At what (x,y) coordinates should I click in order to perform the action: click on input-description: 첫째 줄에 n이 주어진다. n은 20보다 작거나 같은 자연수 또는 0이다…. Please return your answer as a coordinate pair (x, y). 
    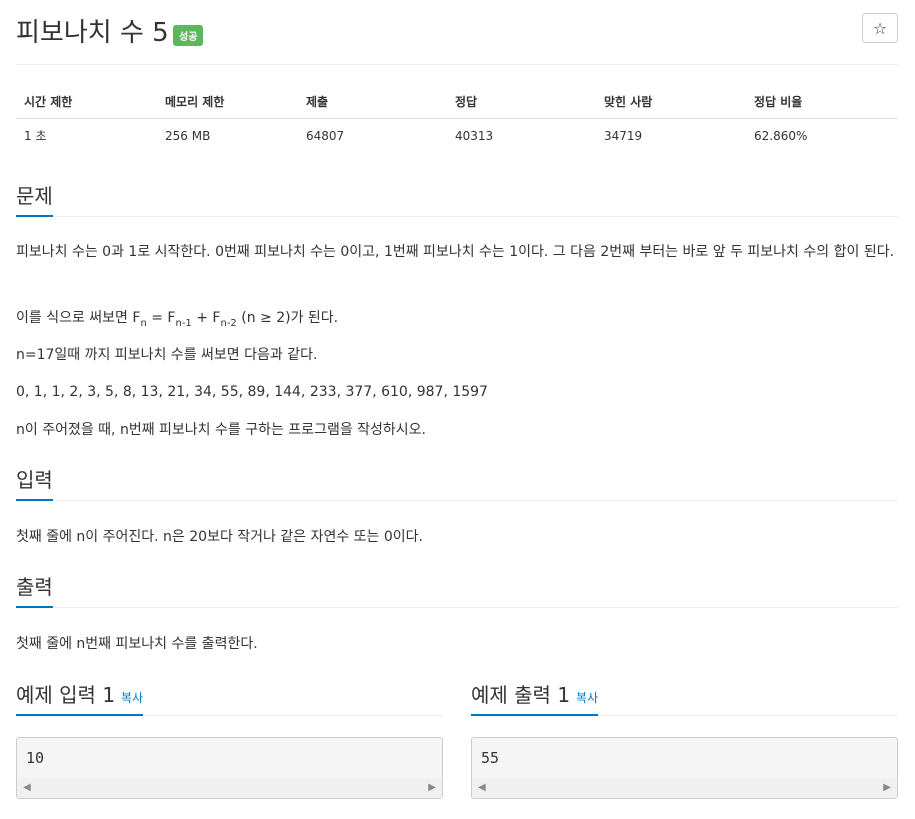
    Looking at the image, I should click on (219, 537).